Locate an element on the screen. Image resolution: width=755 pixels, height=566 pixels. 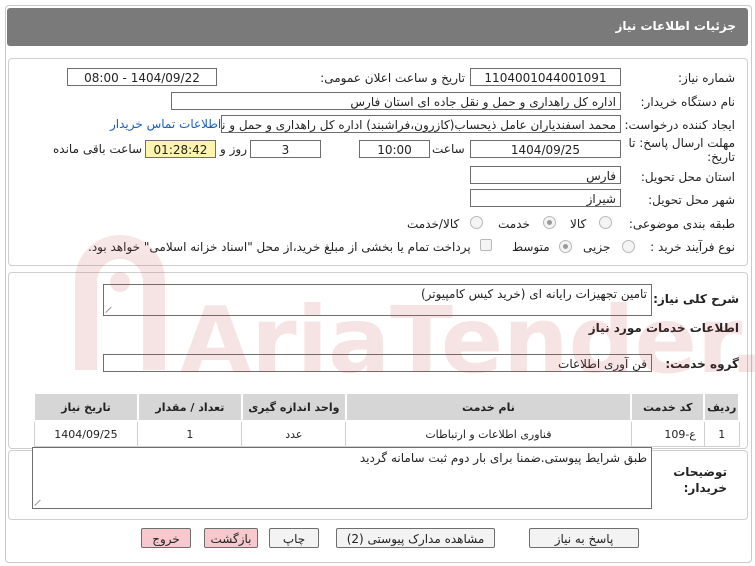
category-label: طبقه بندی موضوعی: is located at coordinates (681, 224).